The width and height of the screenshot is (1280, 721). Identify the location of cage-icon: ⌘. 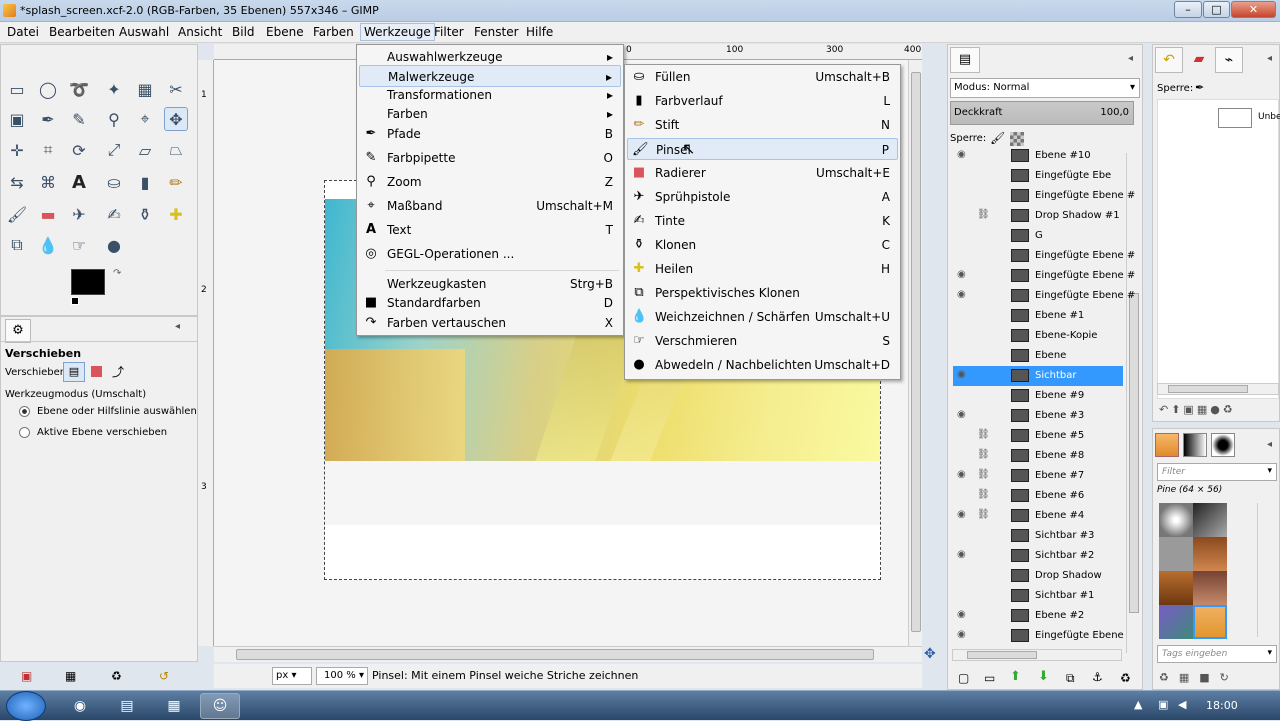
(48, 182).